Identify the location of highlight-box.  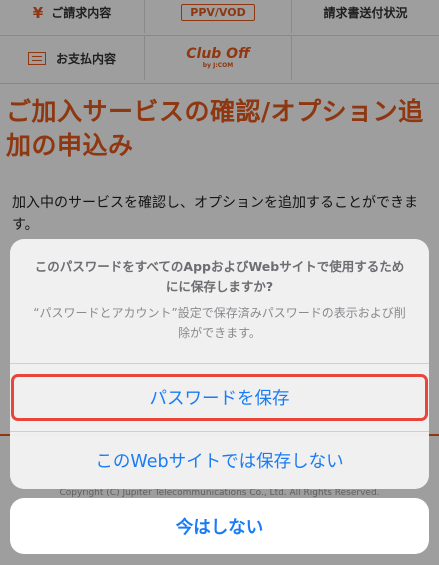
(219, 397).